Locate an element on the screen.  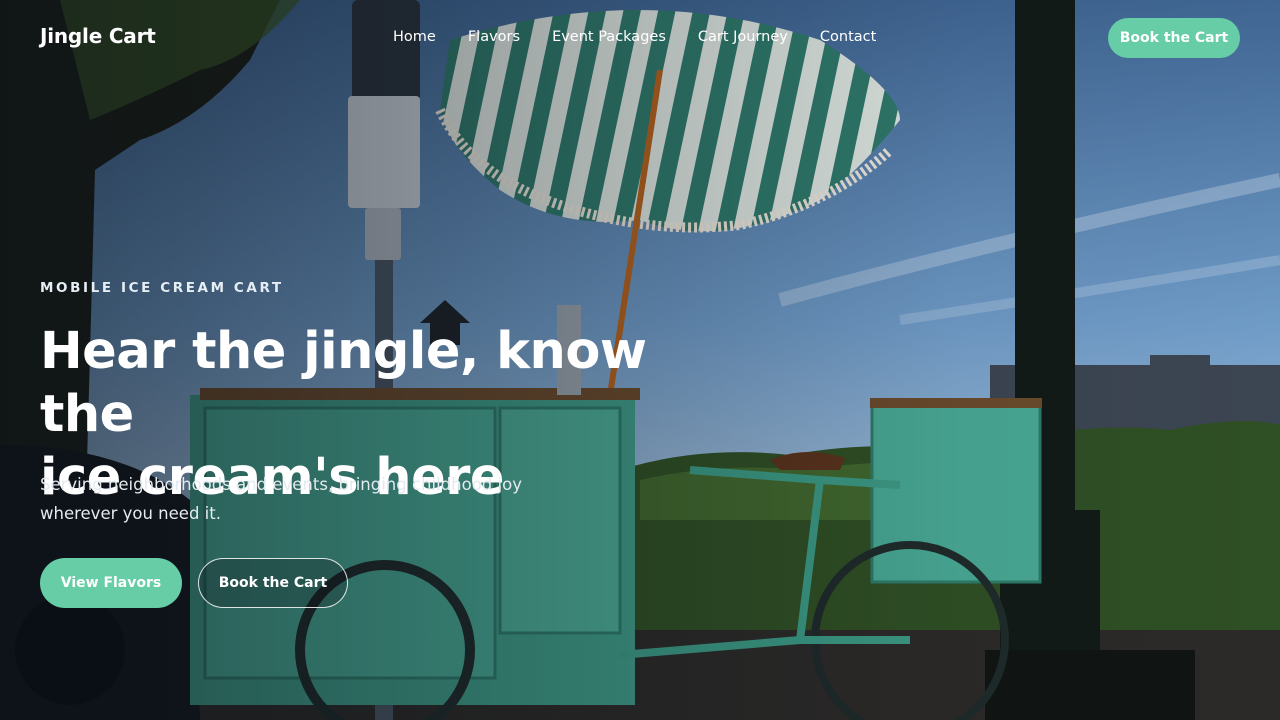
nav-link-event-packages: Event Packages is located at coordinates (609, 37).